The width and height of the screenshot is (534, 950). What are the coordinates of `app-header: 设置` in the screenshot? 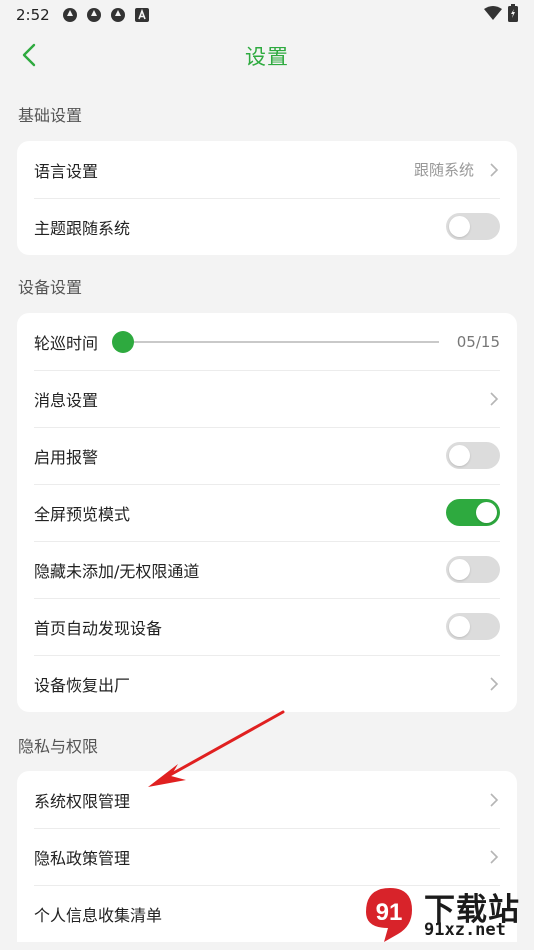 It's located at (267, 56).